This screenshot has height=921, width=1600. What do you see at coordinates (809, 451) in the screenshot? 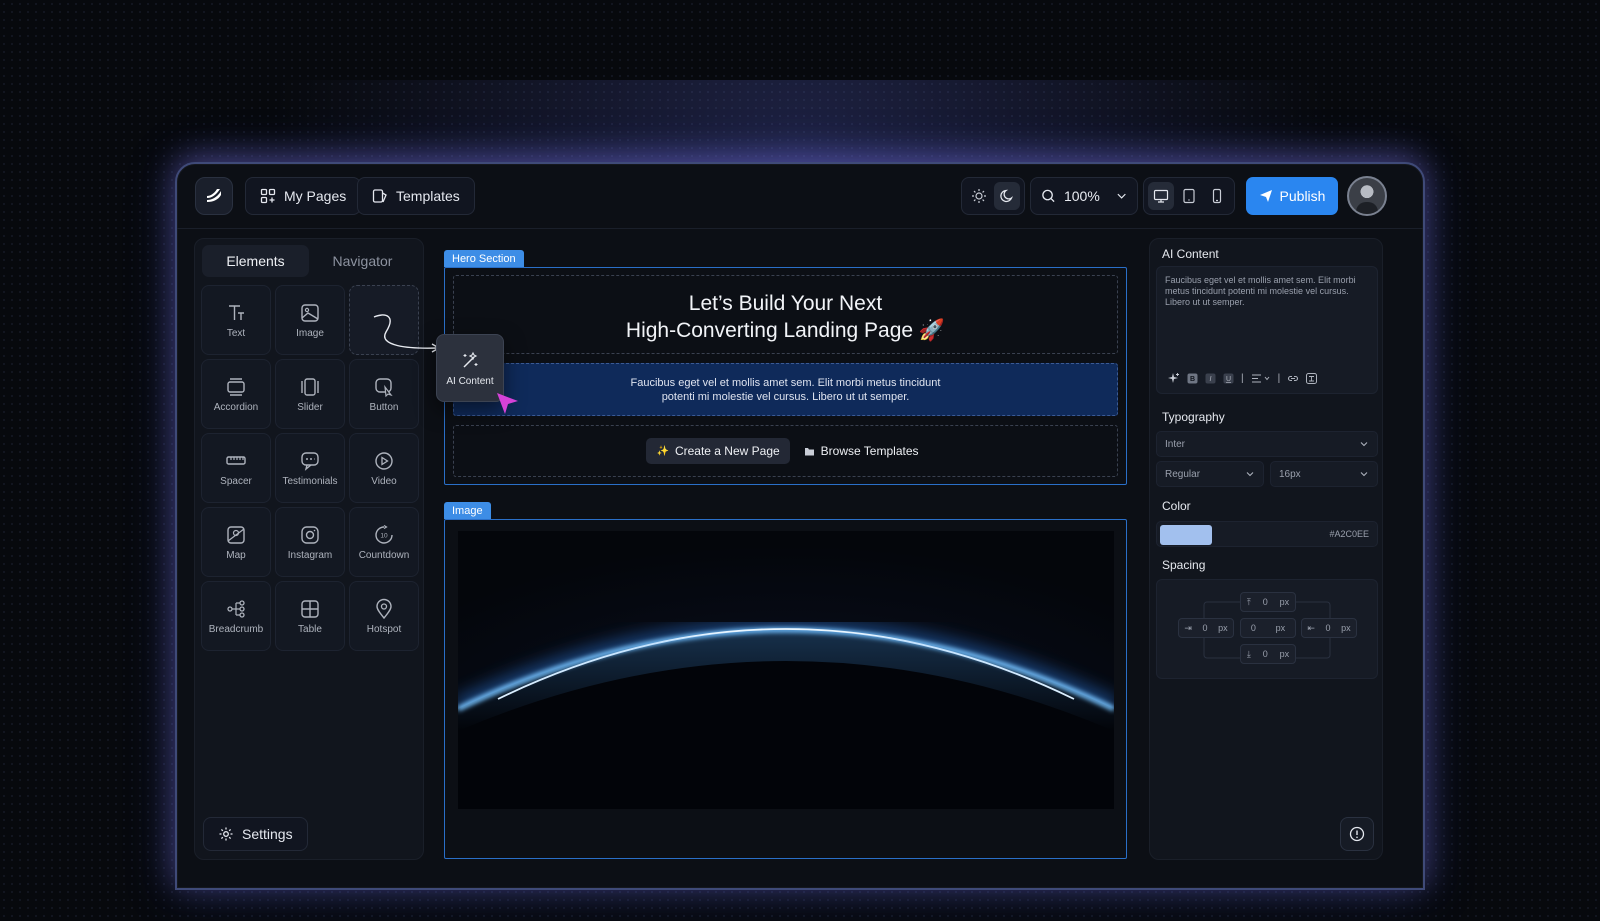
I see `folder-icon` at bounding box center [809, 451].